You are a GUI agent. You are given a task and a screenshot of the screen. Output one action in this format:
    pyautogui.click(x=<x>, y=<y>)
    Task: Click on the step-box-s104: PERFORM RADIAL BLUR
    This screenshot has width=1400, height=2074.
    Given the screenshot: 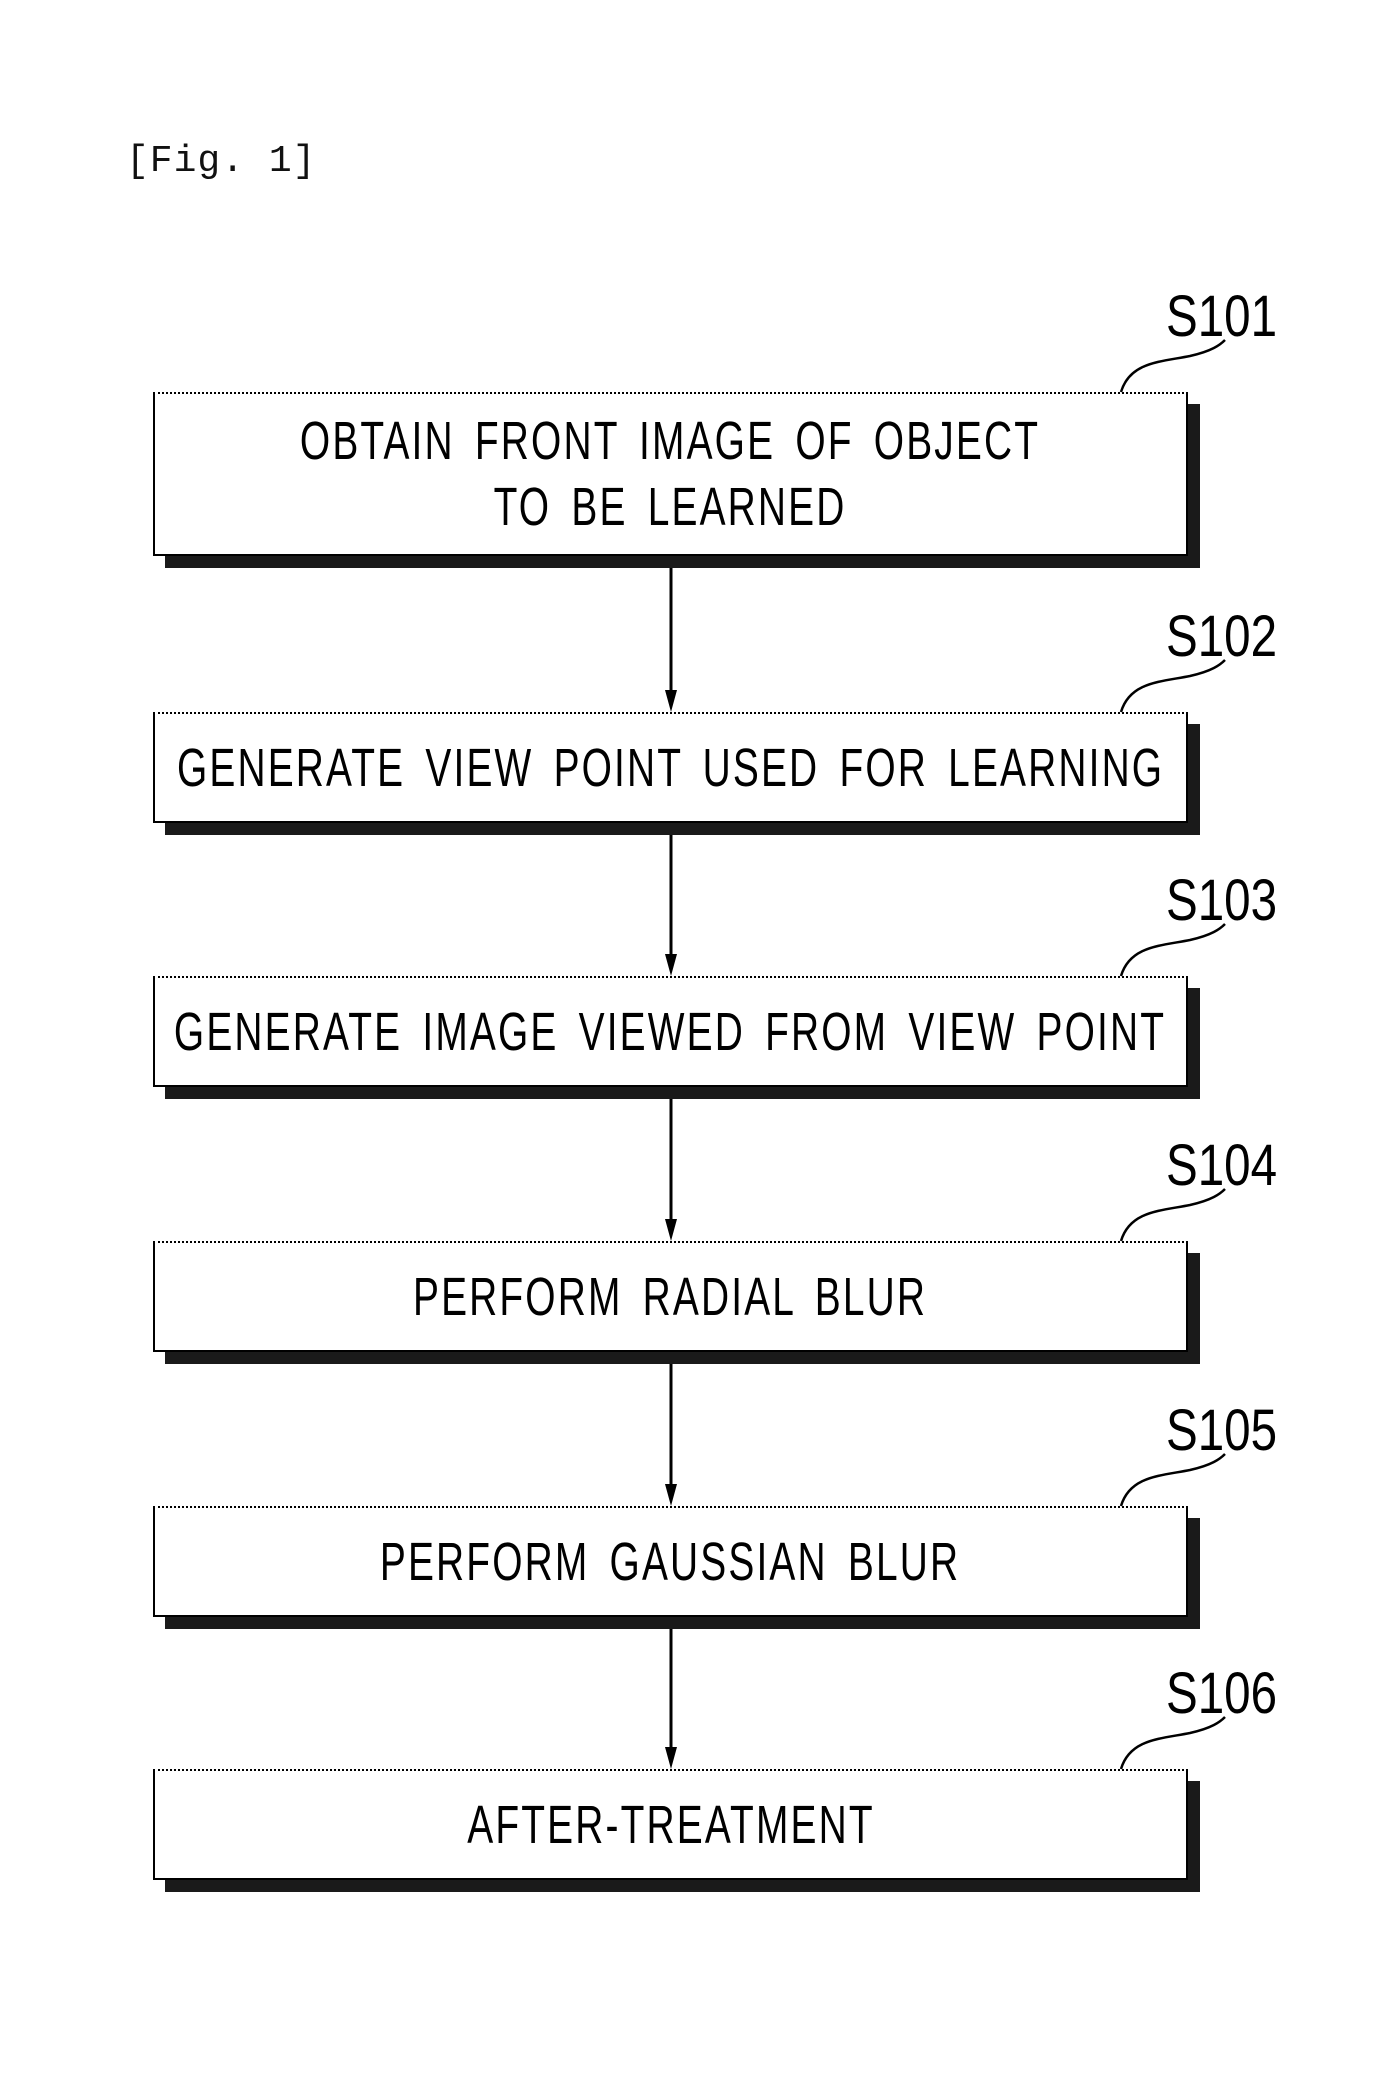 What is the action you would take?
    pyautogui.click(x=670, y=1296)
    